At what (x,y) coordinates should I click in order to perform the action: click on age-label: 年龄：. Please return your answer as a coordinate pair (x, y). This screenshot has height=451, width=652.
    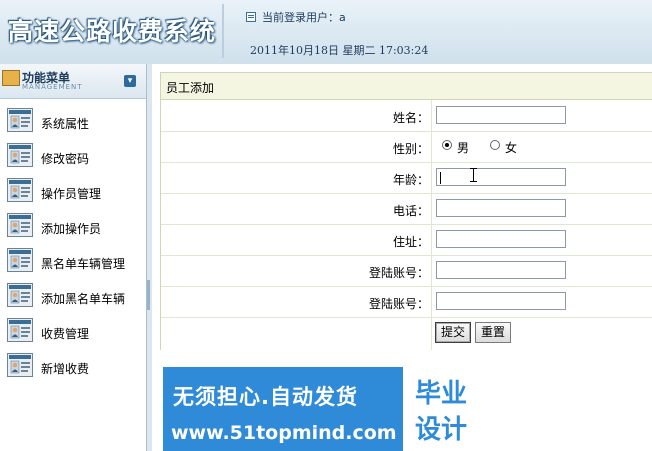
    Looking at the image, I should click on (410, 180).